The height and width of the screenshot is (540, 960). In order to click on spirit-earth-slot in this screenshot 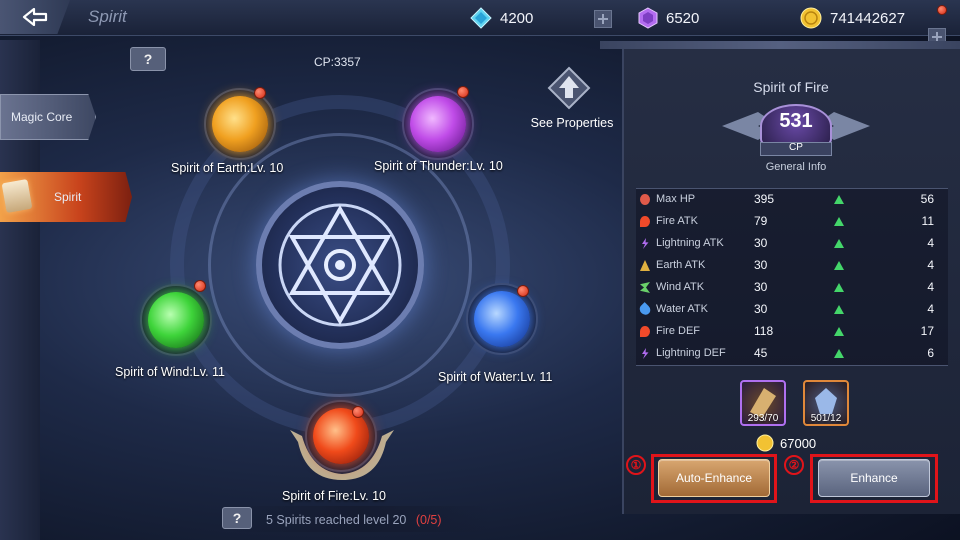, I will do `click(240, 124)`.